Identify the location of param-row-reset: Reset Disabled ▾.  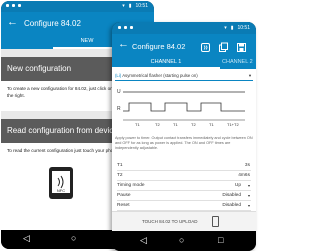
(184, 206).